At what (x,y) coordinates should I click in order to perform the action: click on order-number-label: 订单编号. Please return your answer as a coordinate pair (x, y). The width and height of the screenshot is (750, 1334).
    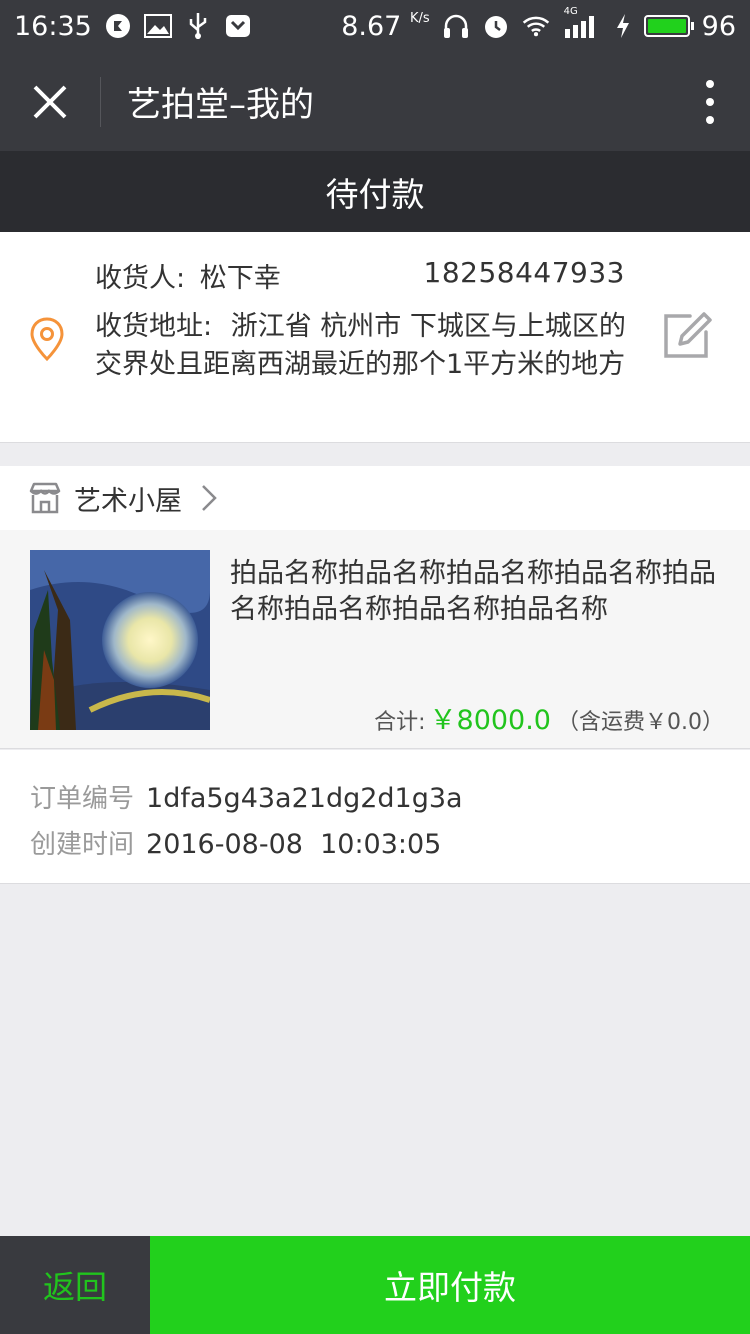
    Looking at the image, I should click on (82, 799).